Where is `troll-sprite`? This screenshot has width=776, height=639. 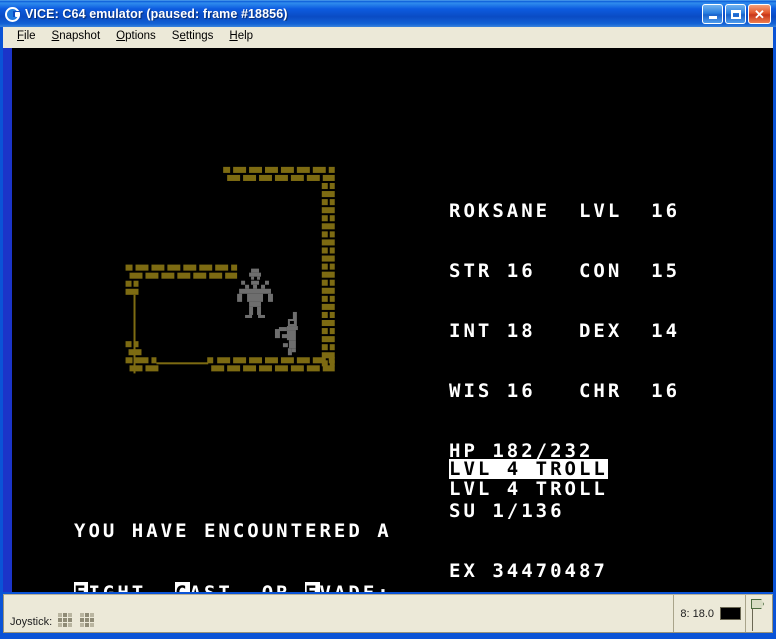
troll-sprite is located at coordinates (255, 293).